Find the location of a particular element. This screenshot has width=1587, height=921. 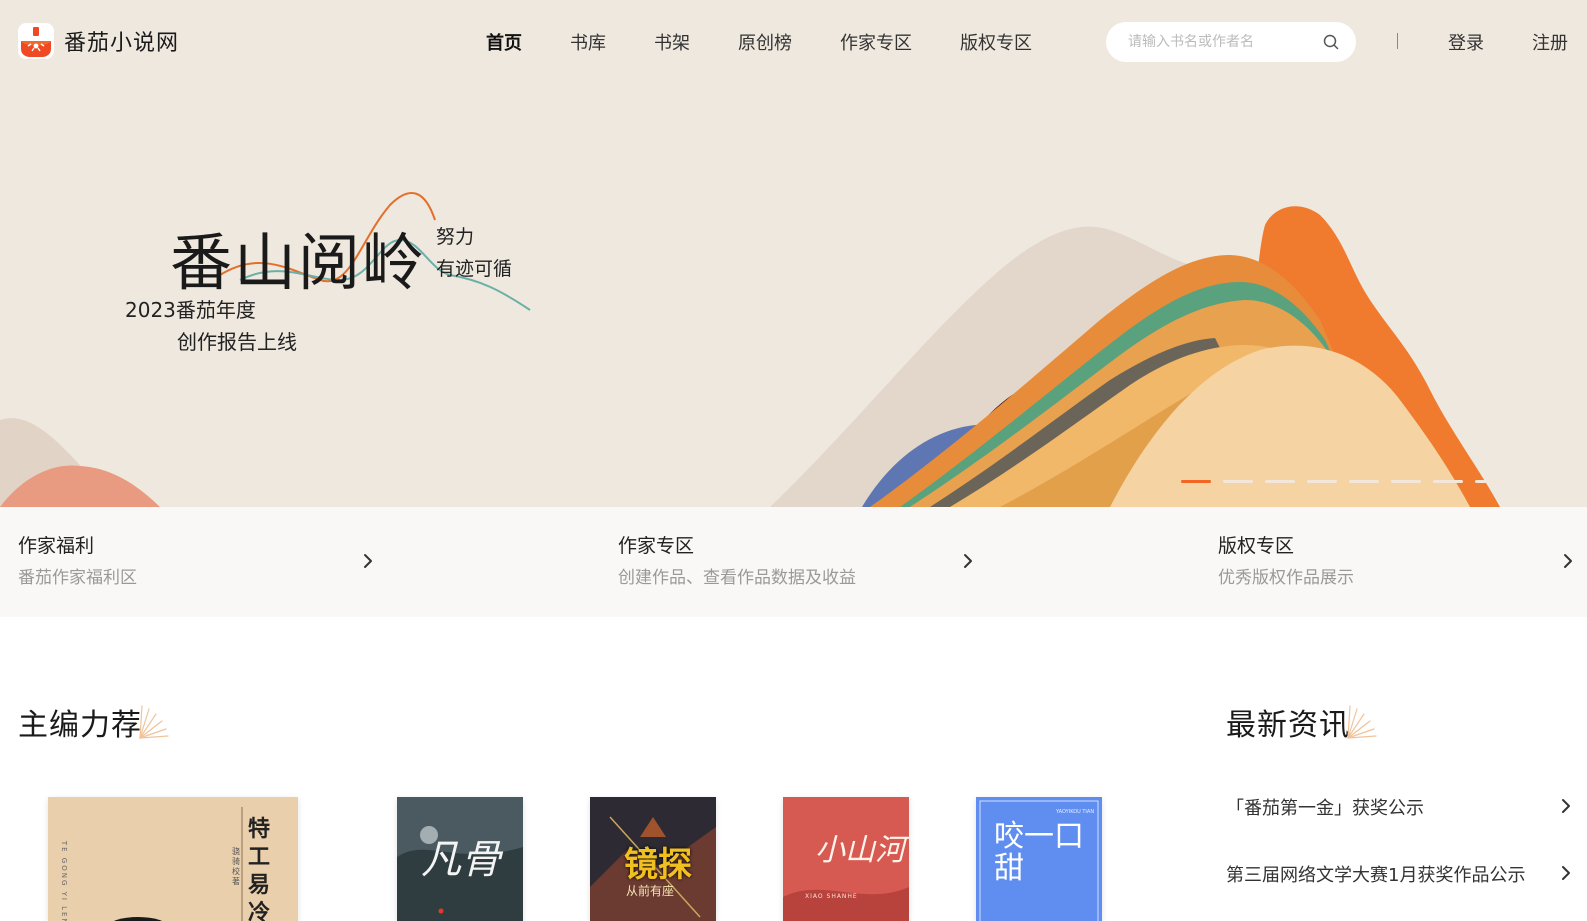

nav-original-ranking: 原创榜 is located at coordinates (765, 42).